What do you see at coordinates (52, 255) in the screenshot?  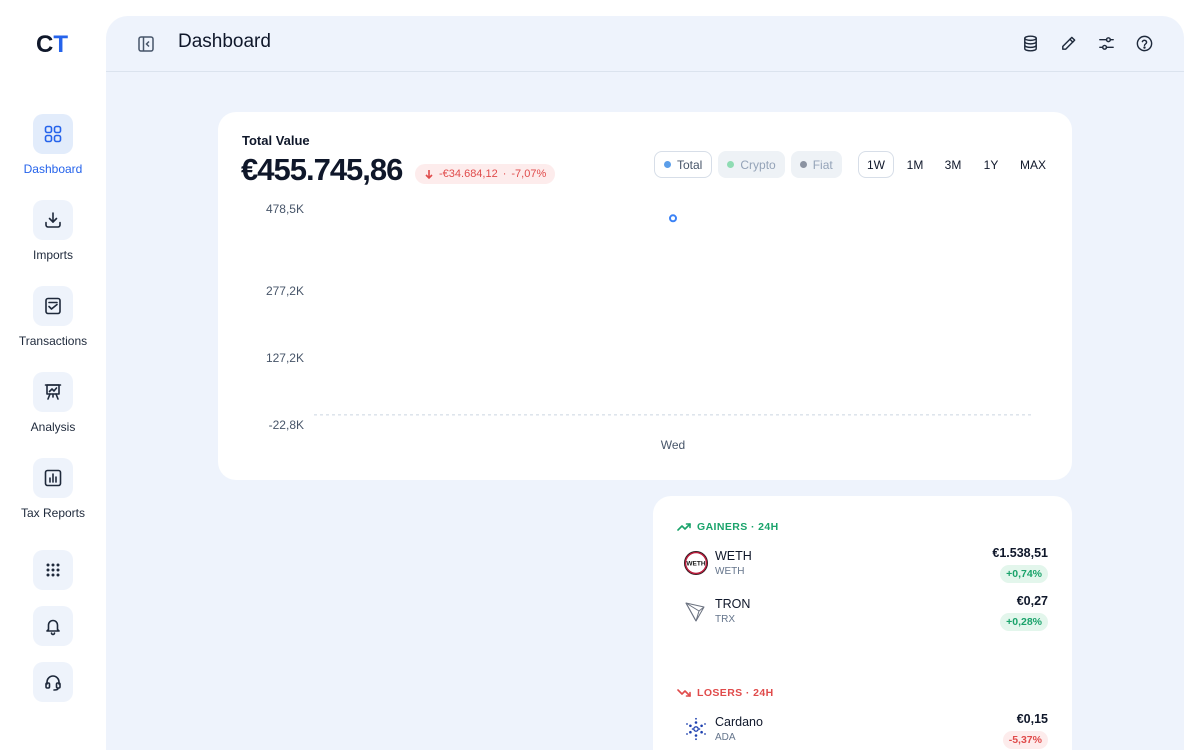 I see `sidebar-item-label: Imports` at bounding box center [52, 255].